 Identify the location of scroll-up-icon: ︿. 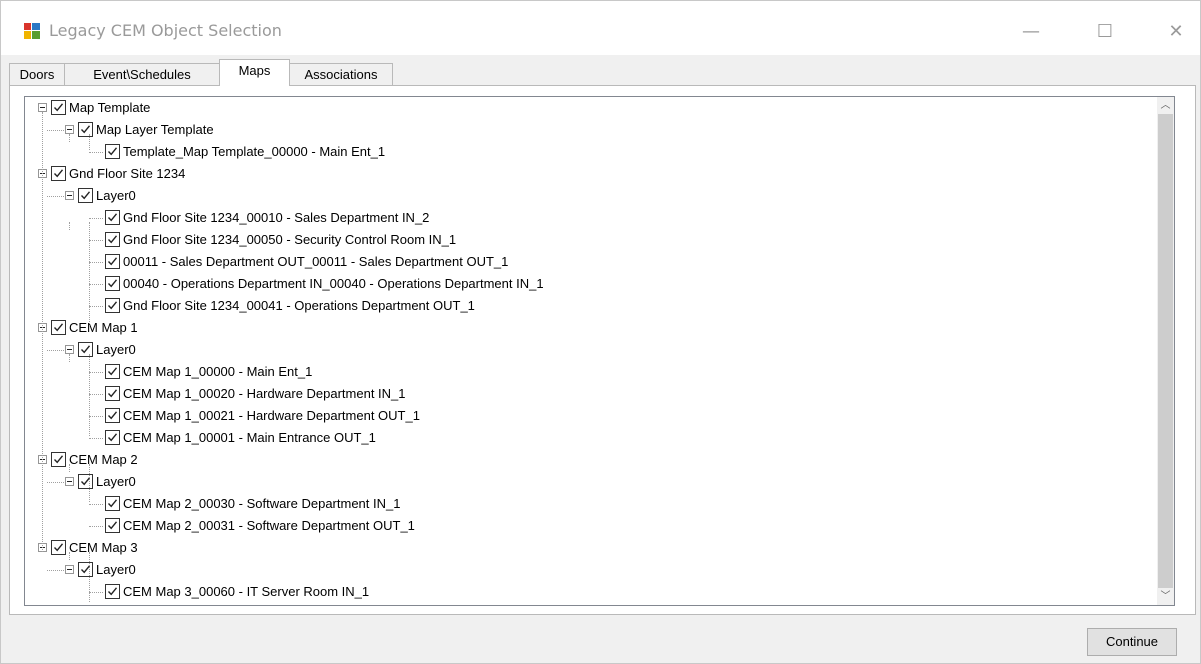
(1165, 105).